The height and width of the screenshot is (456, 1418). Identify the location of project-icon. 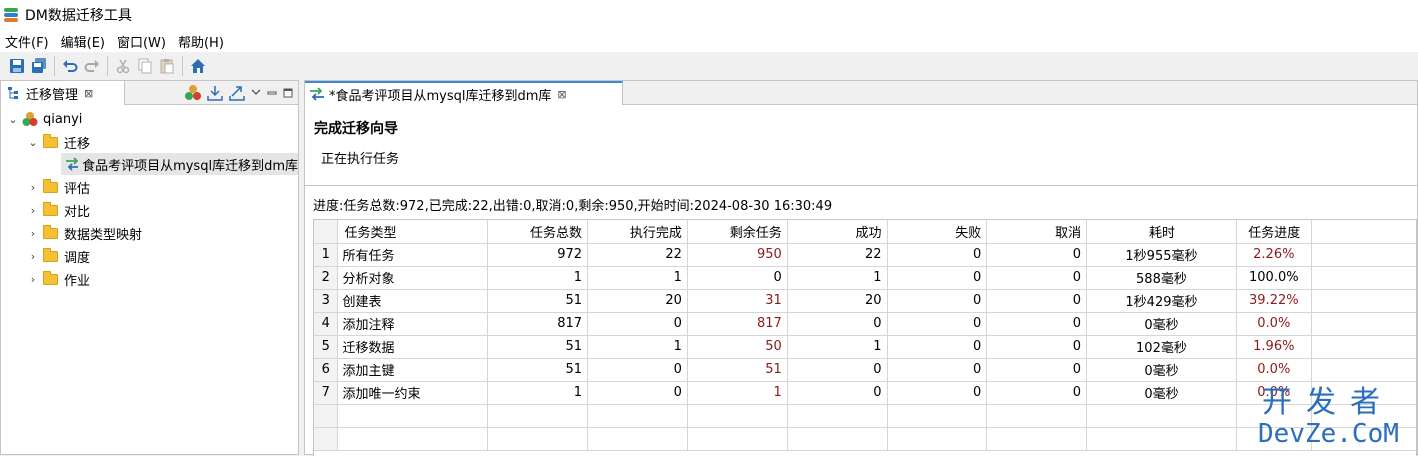
(30, 119).